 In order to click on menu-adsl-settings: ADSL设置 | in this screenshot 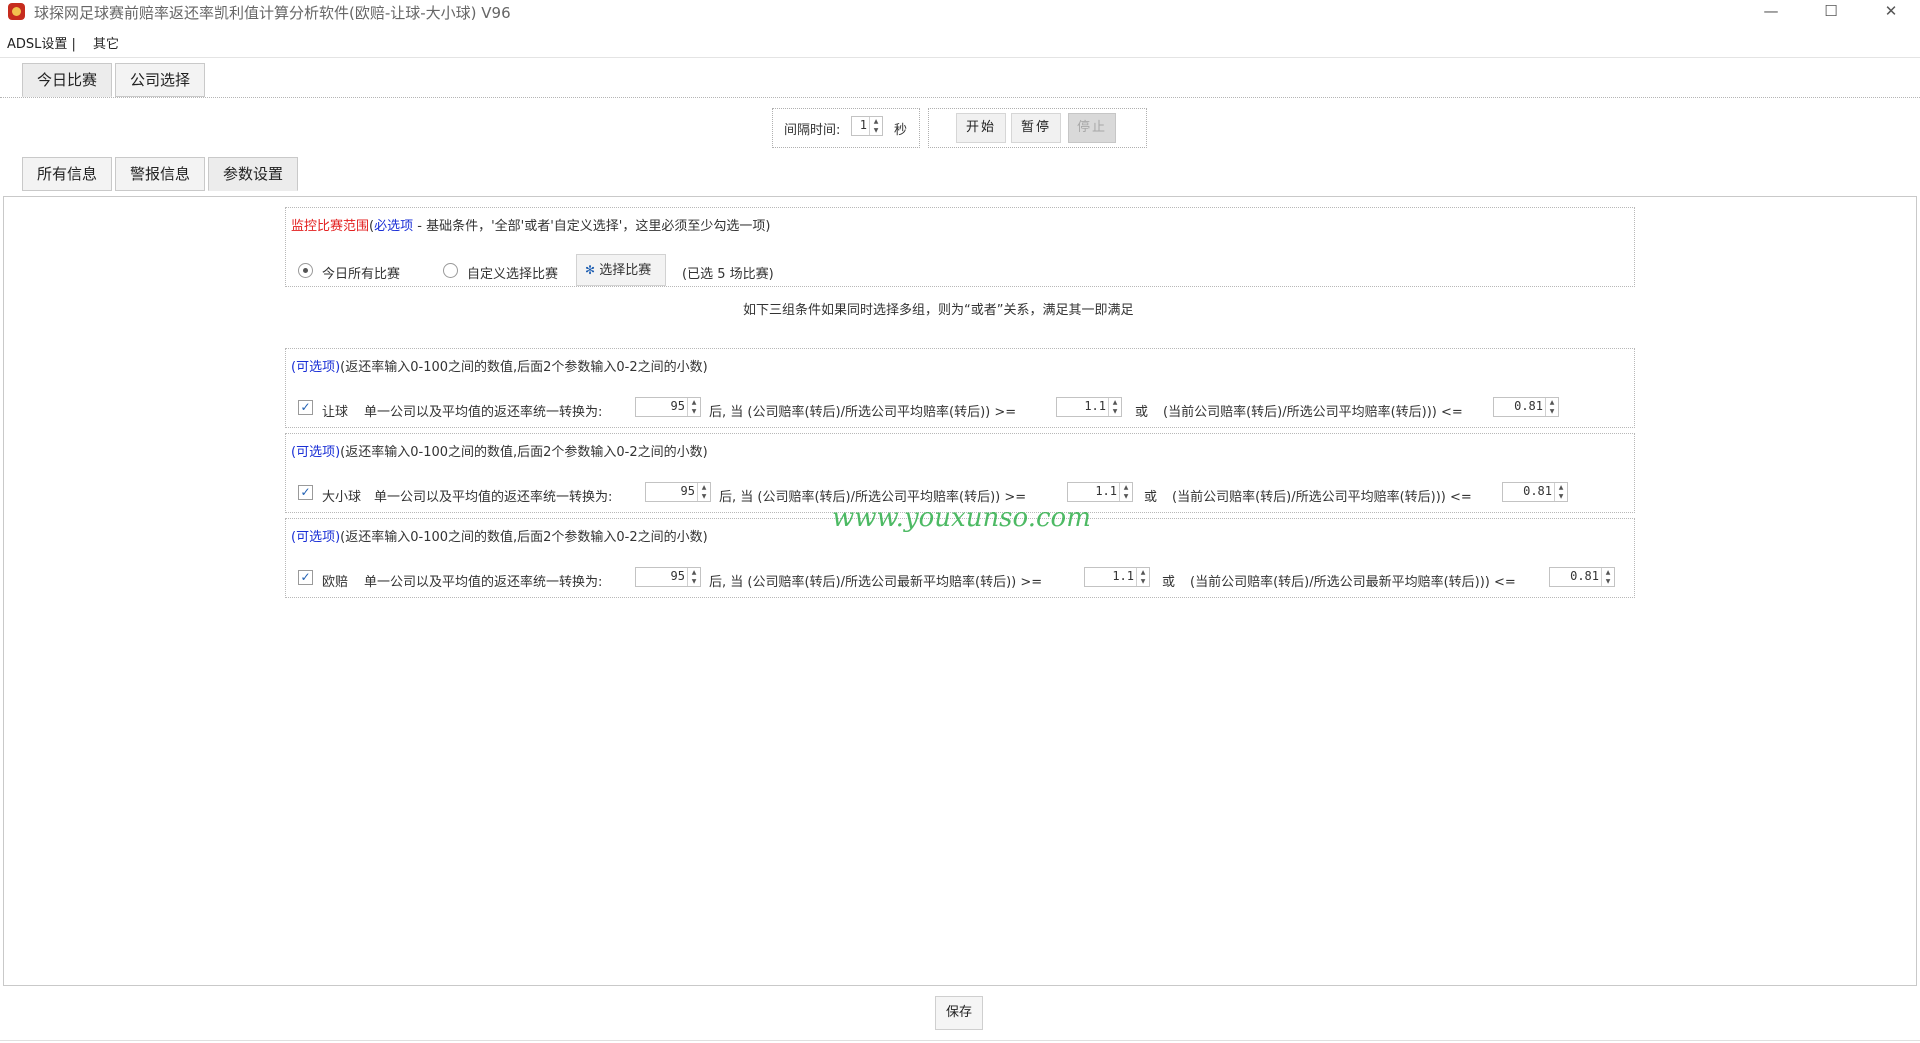, I will do `click(41, 42)`.